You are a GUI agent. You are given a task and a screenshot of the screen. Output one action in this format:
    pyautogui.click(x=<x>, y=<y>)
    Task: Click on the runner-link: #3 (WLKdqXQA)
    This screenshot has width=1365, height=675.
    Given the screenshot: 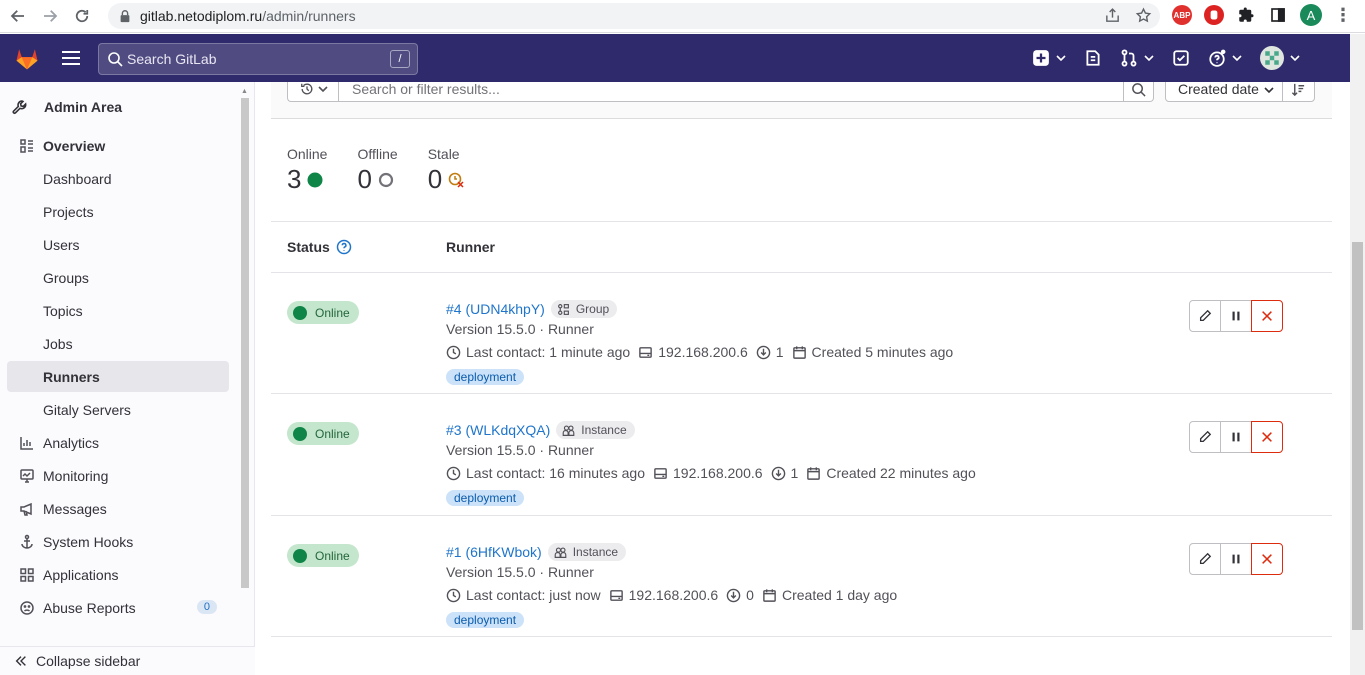 What is the action you would take?
    pyautogui.click(x=498, y=430)
    